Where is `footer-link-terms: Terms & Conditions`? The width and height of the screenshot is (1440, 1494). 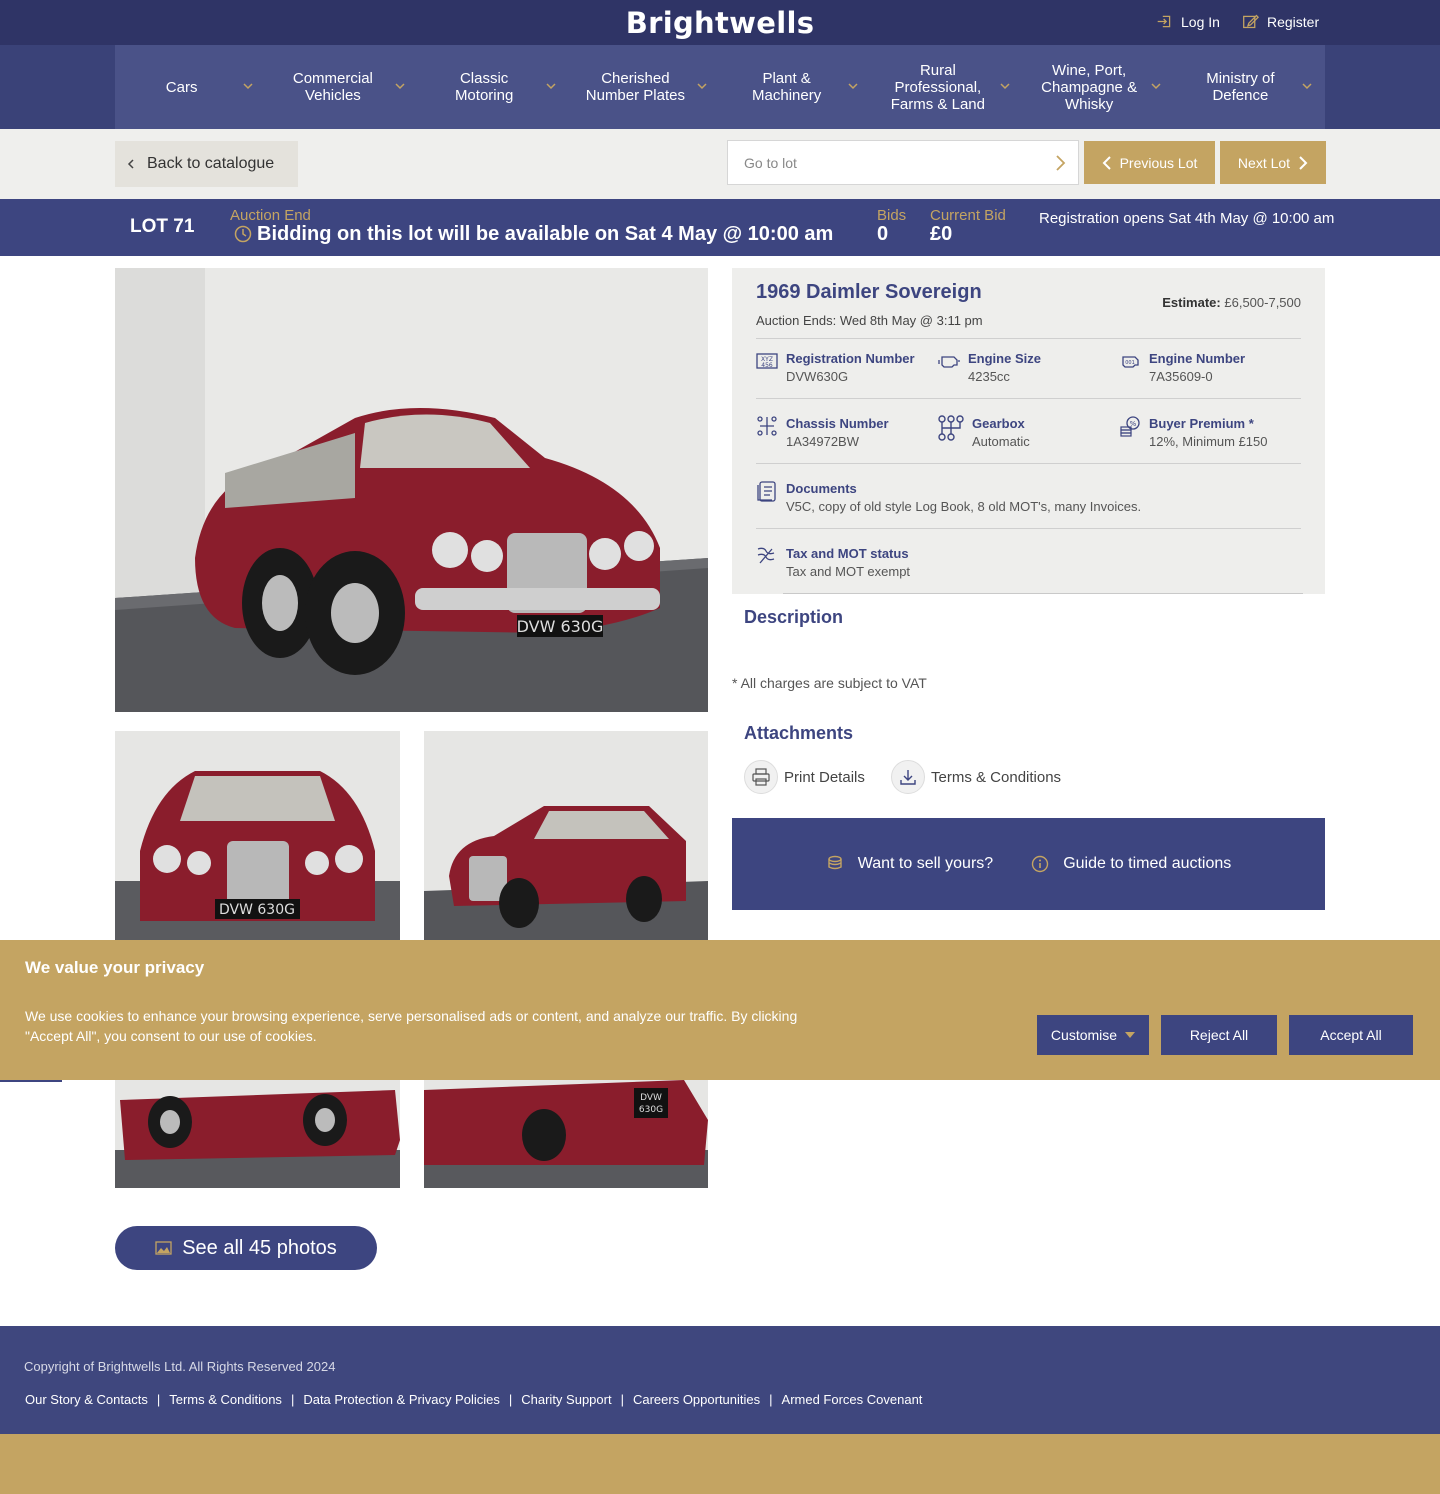
footer-link-terms: Terms & Conditions is located at coordinates (225, 1399).